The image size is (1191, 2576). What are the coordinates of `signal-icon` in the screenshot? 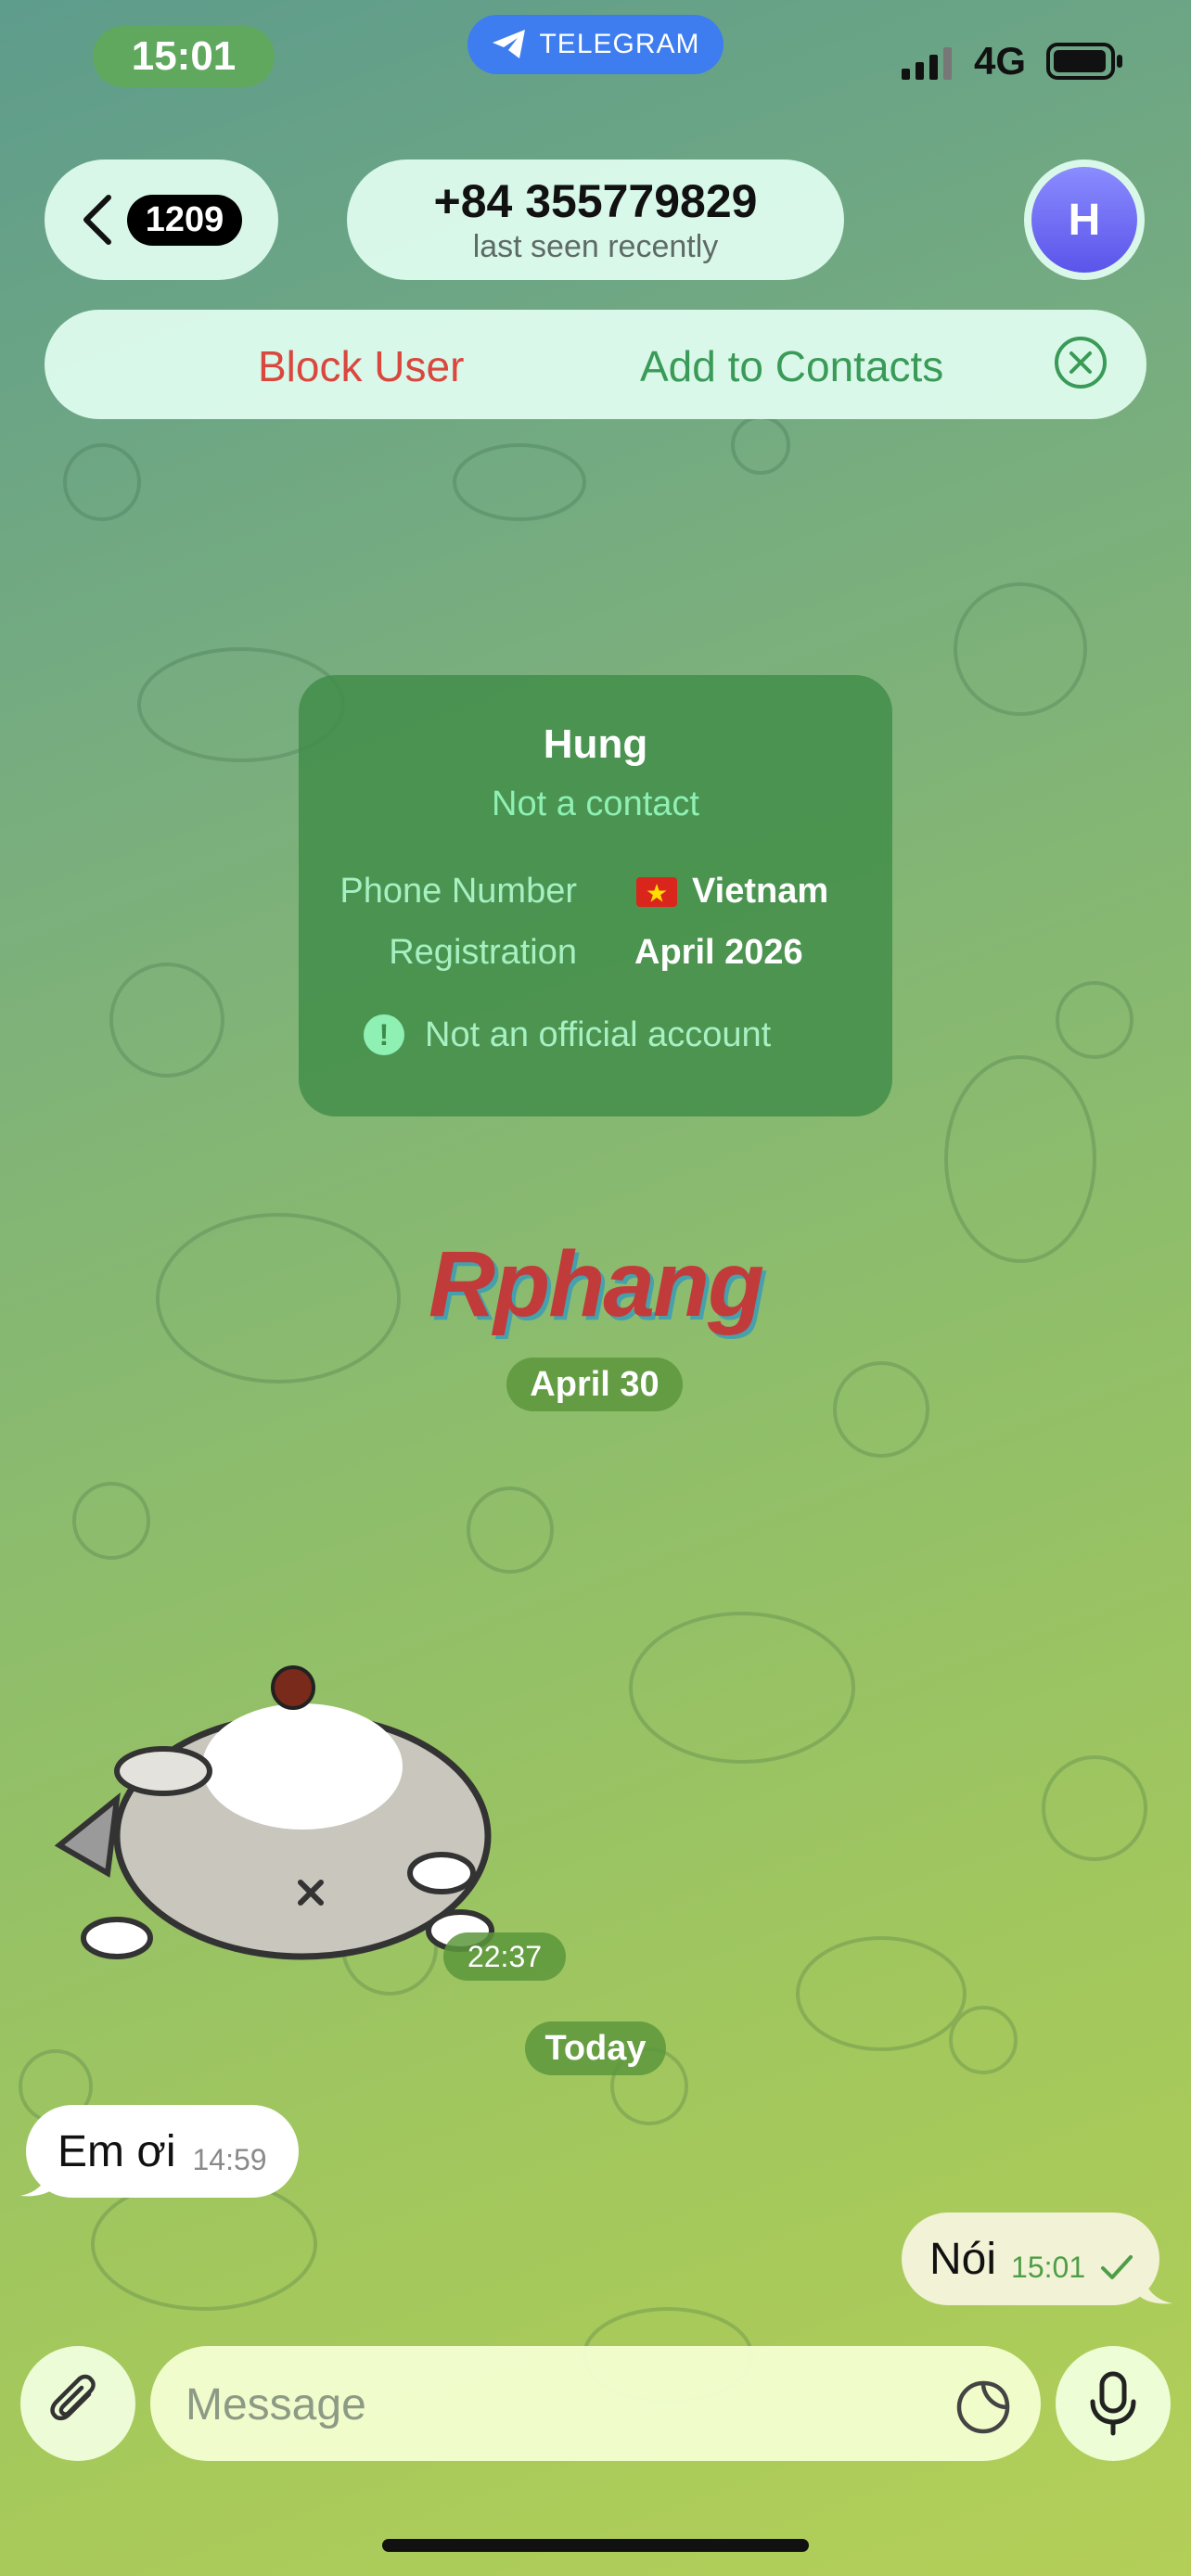 It's located at (927, 64).